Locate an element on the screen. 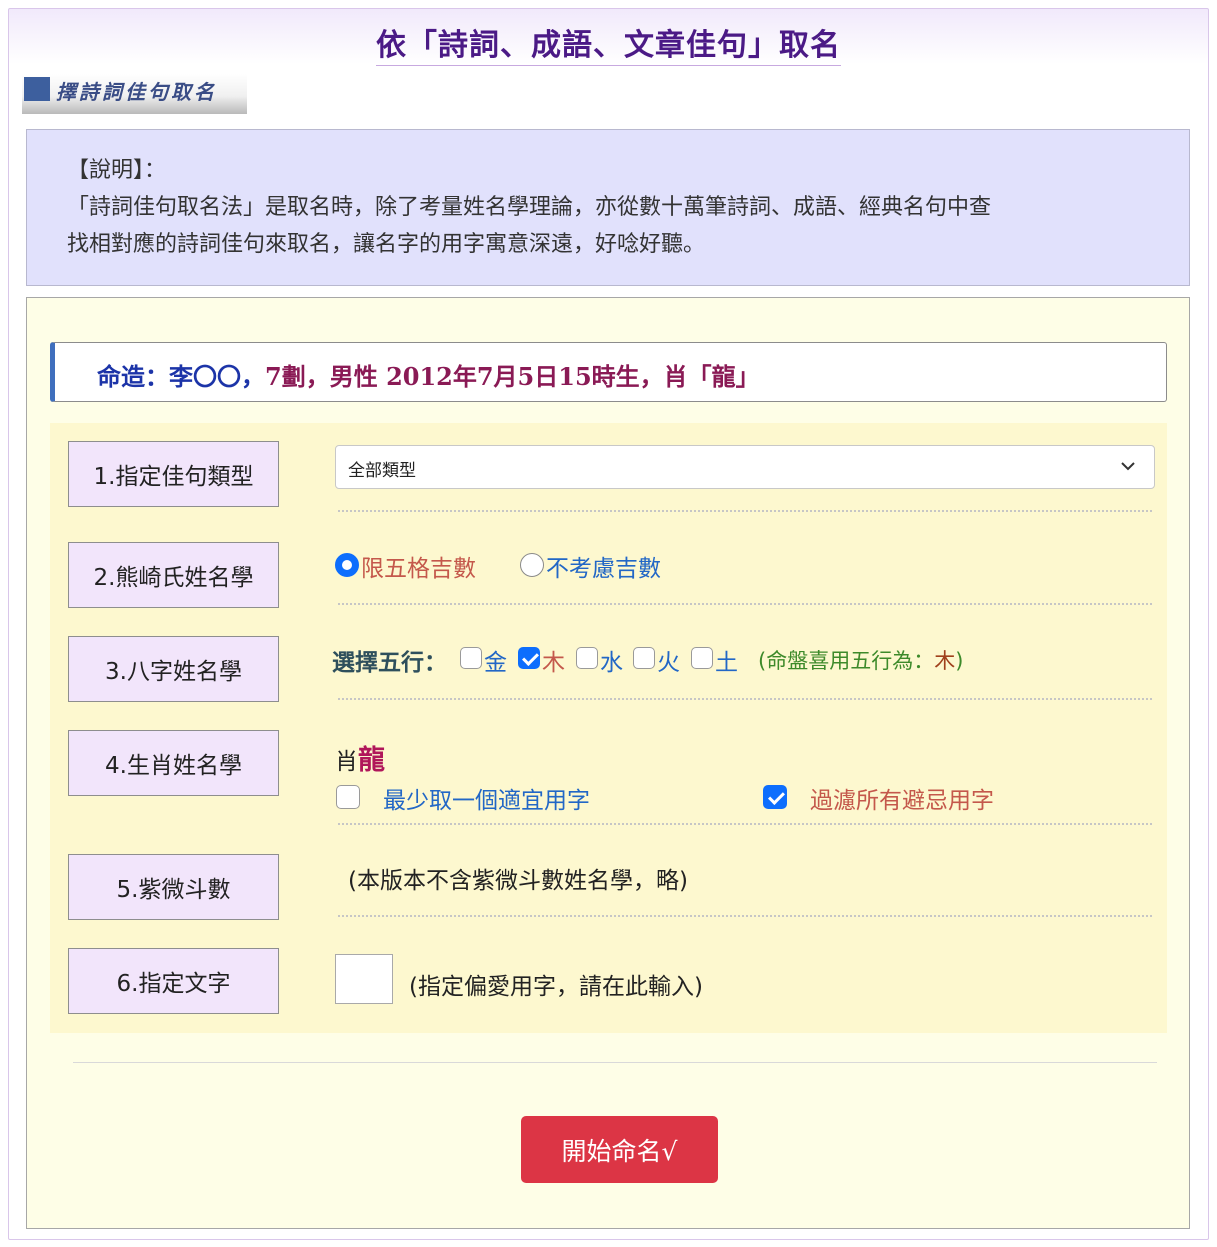 Image resolution: width=1217 pixels, height=1247 pixels. banner-text: 擇詩詞佳句取名 is located at coordinates (136, 92).